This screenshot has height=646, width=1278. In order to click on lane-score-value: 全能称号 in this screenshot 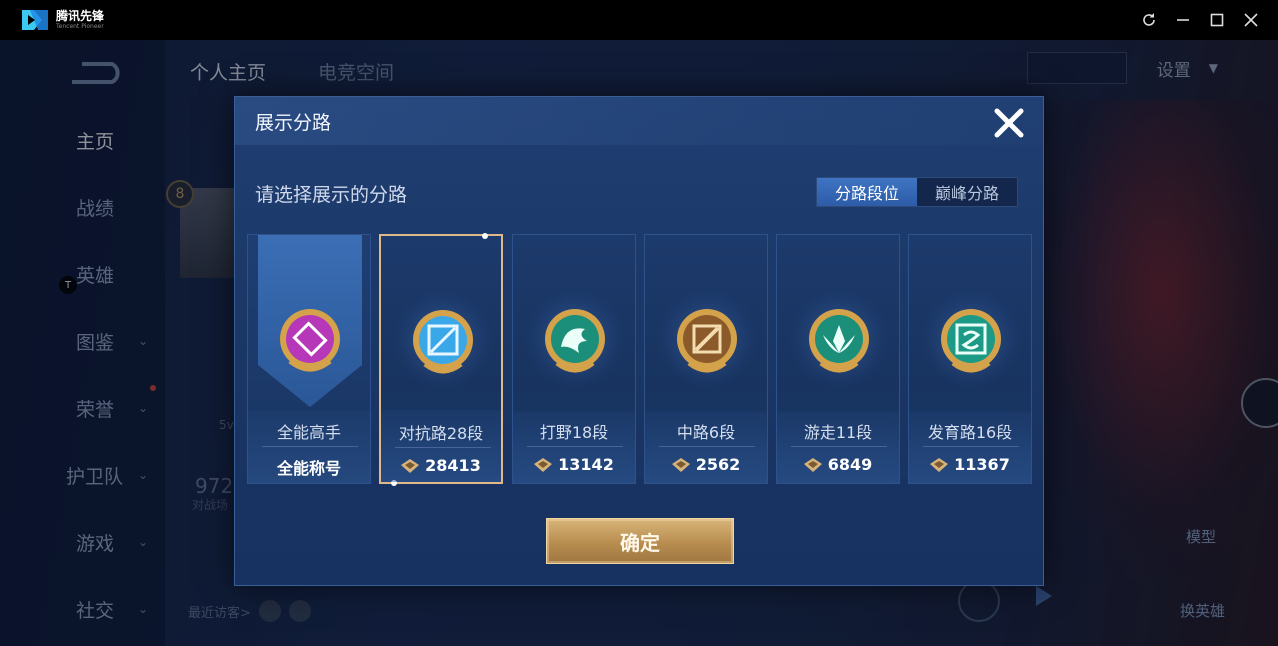, I will do `click(308, 468)`.